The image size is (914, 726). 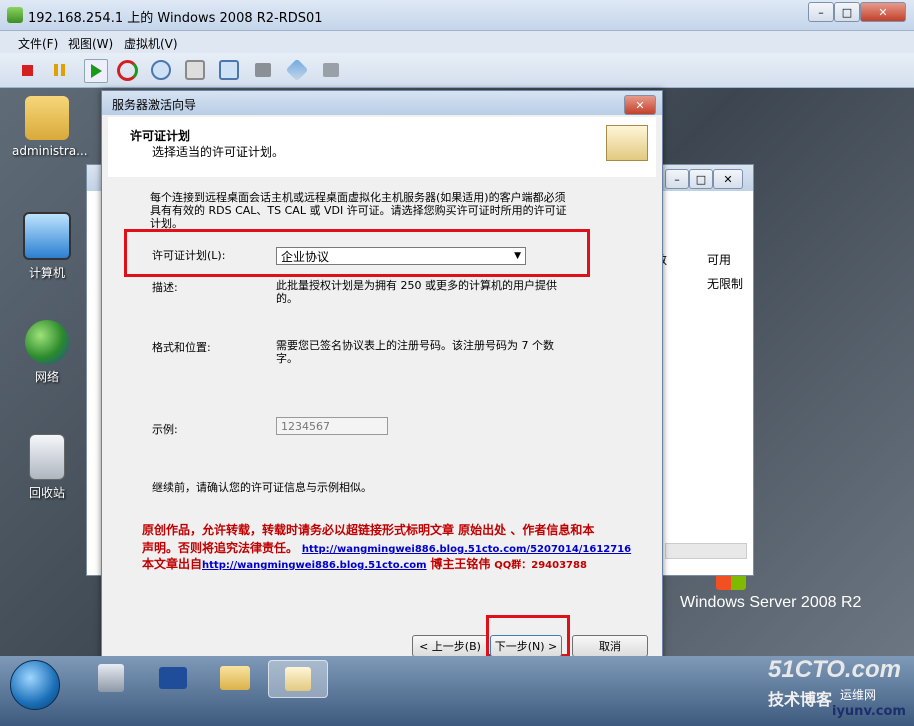 I want to click on back-button: < 上一步(B), so click(x=450, y=646).